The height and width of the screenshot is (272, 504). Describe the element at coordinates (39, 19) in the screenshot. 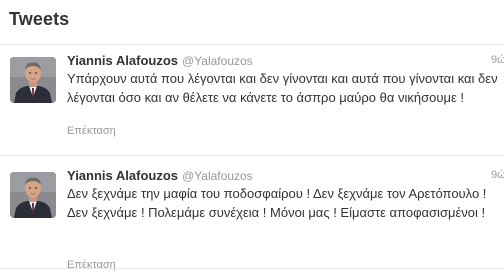

I see `page-title: Tweets` at that location.